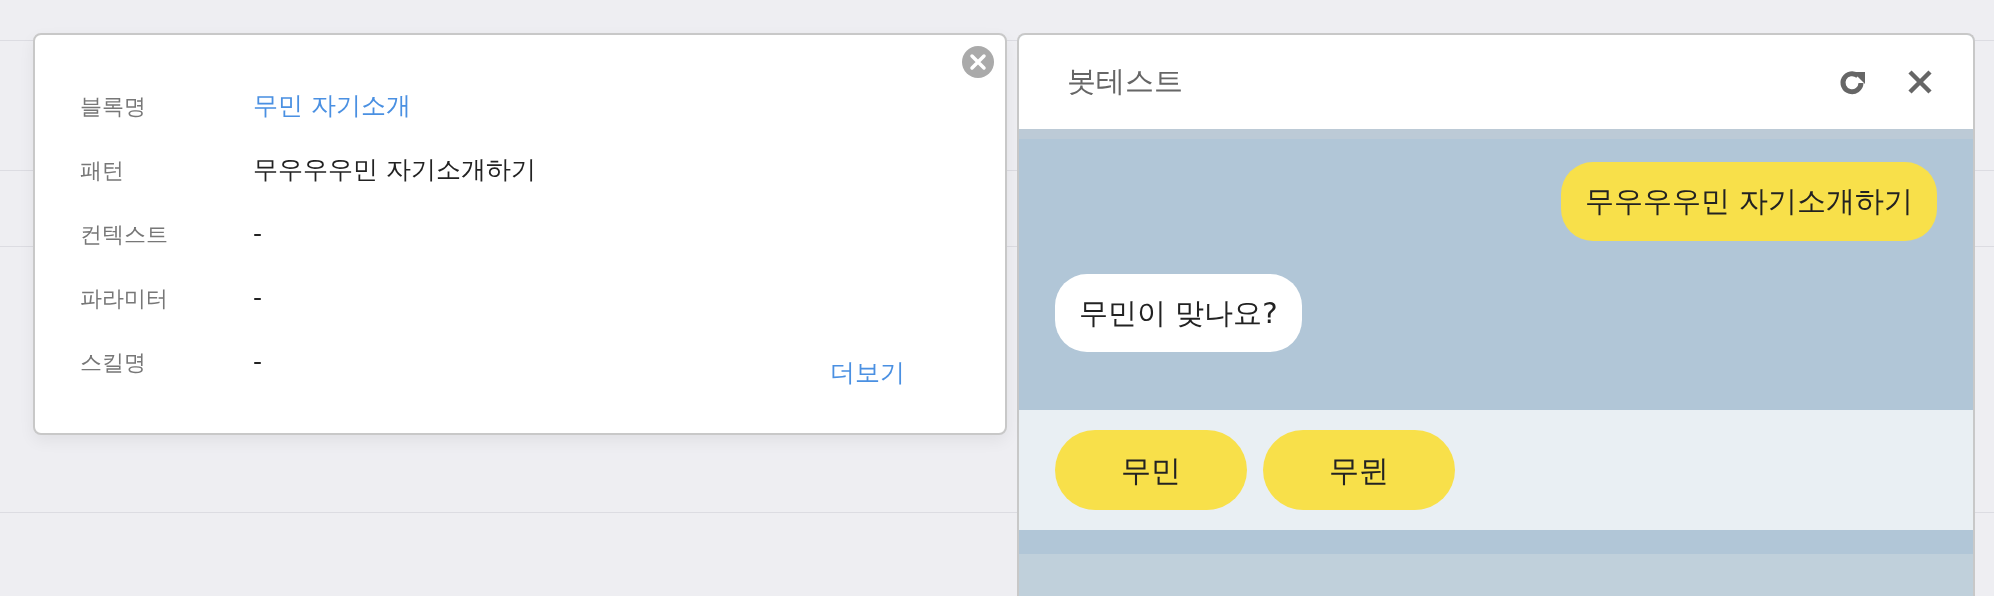  I want to click on user-message-bubble: 무우우우민 자기소개하기, so click(1748, 201).